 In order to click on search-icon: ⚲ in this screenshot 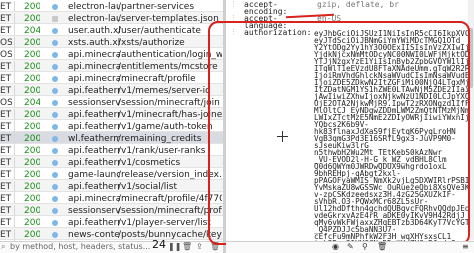, I will do `click(365, 246)`.